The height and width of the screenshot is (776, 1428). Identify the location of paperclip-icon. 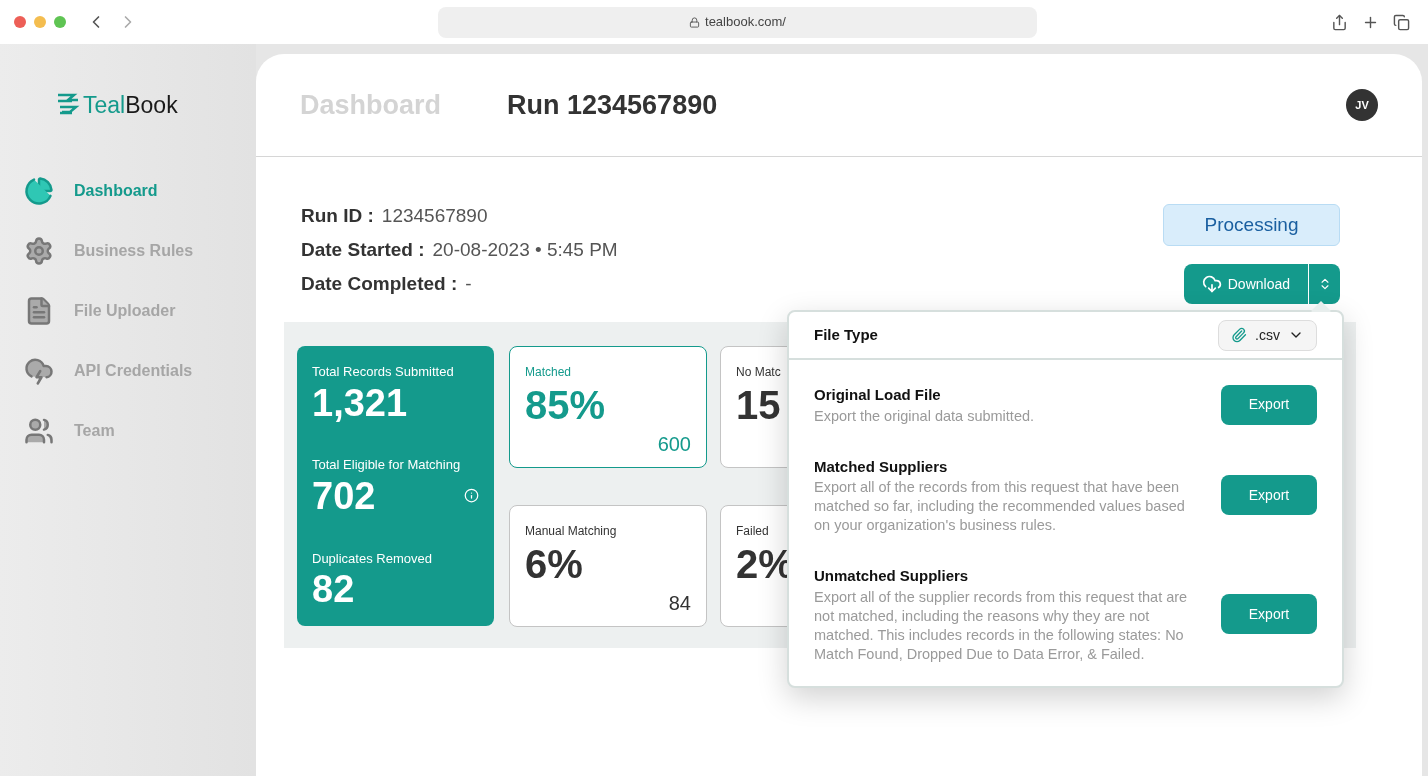
(1239, 335).